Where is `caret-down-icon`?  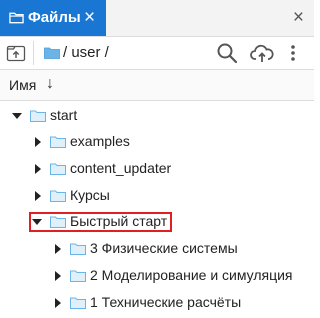 caret-down-icon is located at coordinates (17, 116).